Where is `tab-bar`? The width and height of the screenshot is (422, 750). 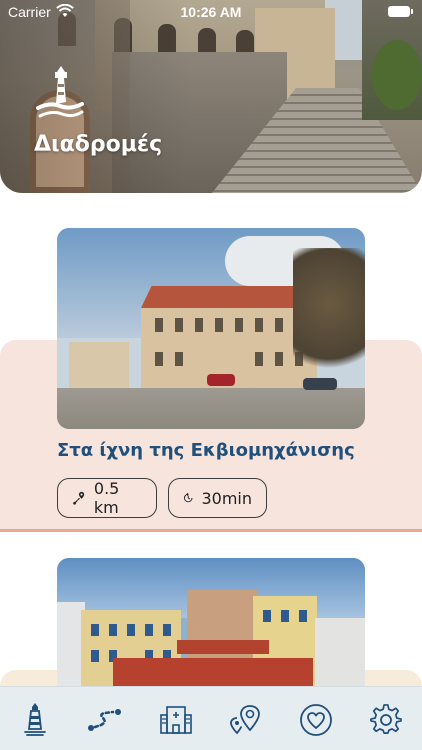 tab-bar is located at coordinates (211, 718).